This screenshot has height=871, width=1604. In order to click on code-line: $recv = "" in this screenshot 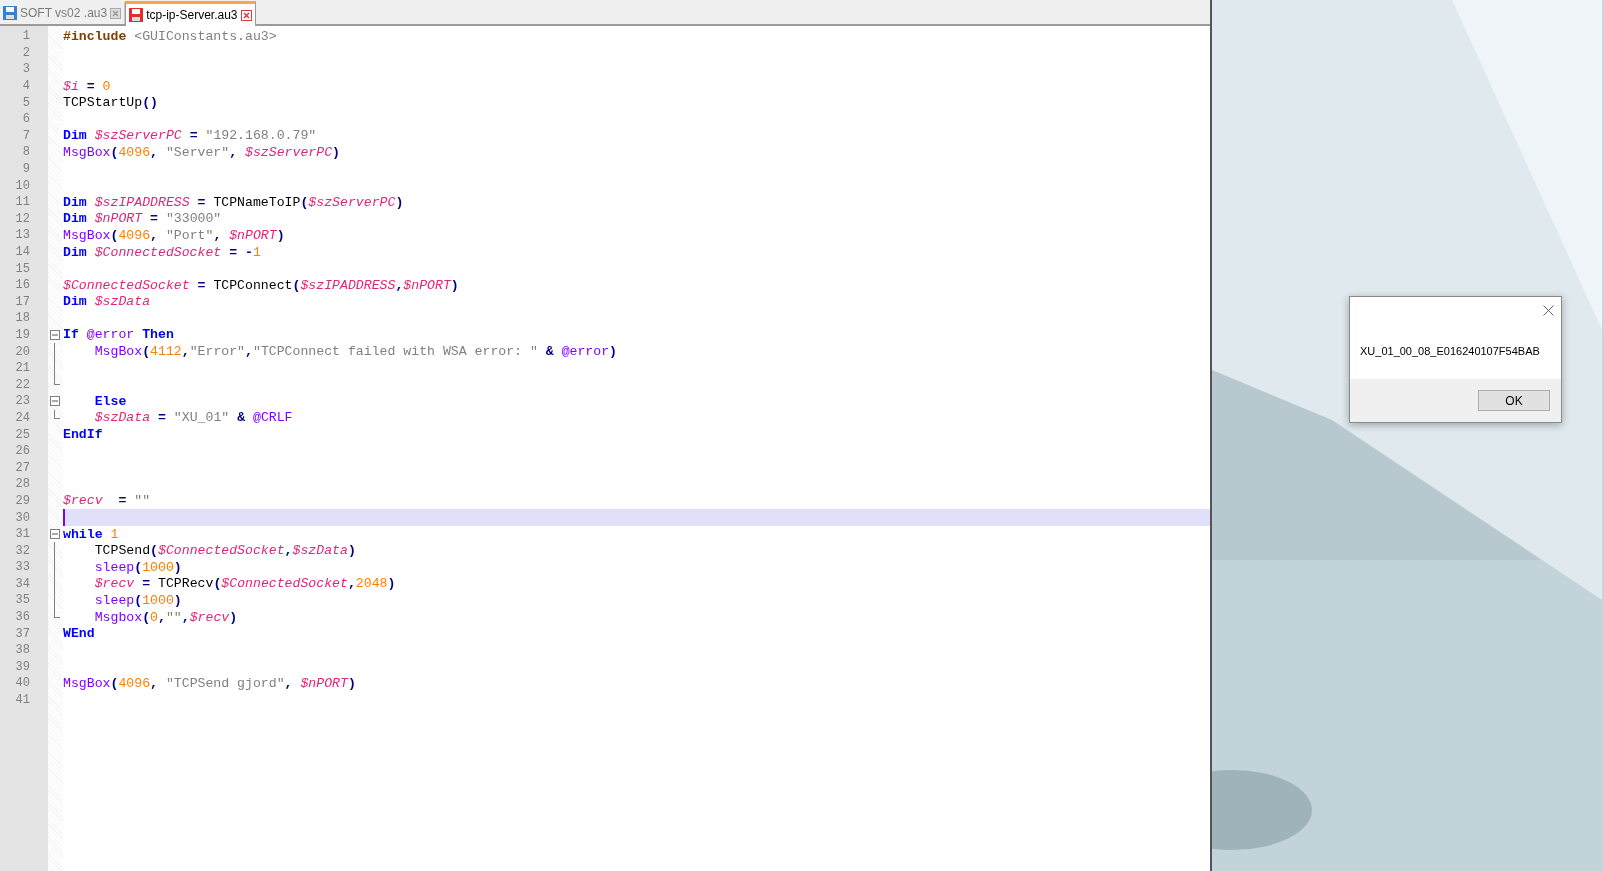, I will do `click(107, 501)`.